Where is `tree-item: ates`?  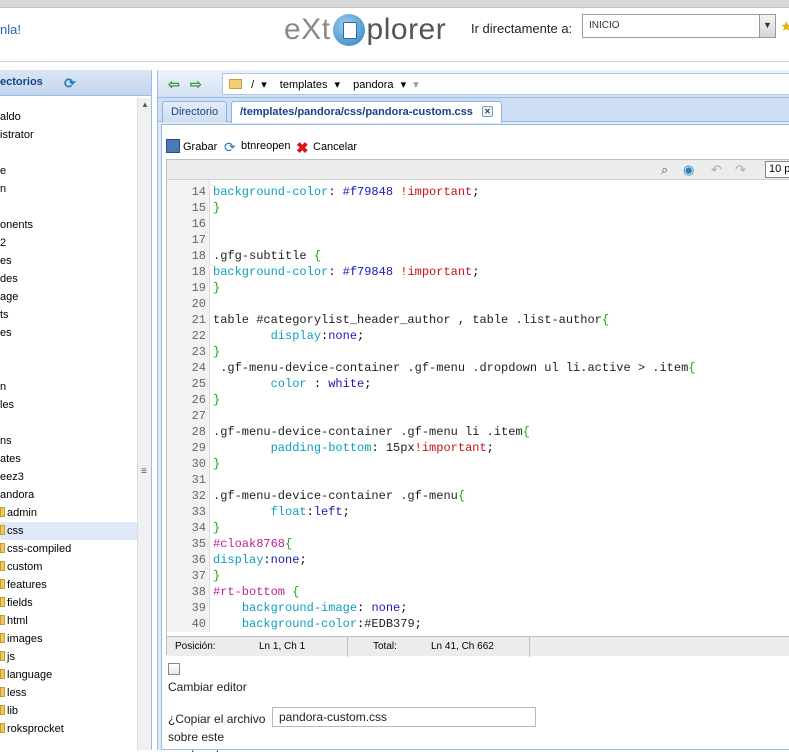
tree-item: ates is located at coordinates (68, 459).